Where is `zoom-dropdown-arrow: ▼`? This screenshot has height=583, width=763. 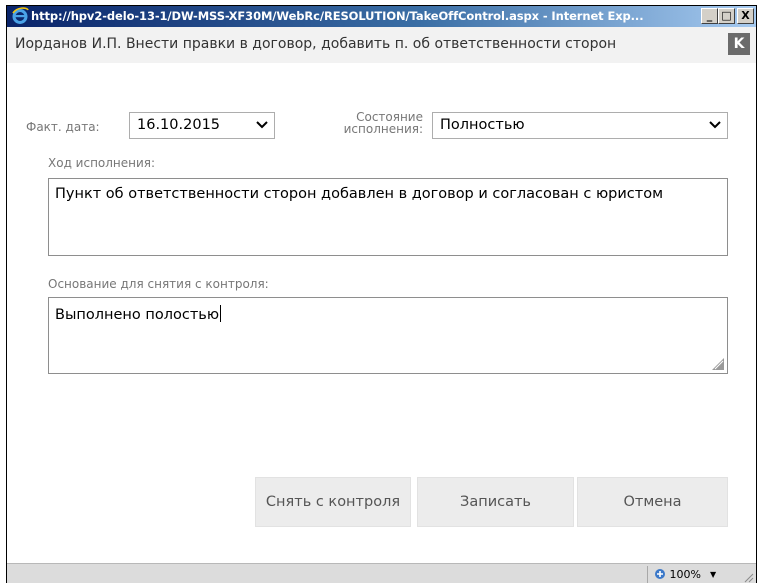
zoom-dropdown-arrow: ▼ is located at coordinates (713, 574).